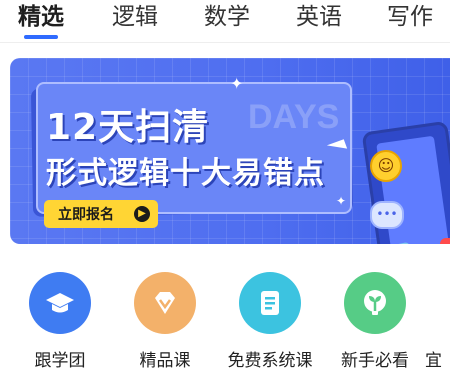 Image resolution: width=450 pixels, height=371 pixels. Describe the element at coordinates (41, 15) in the screenshot. I see `tab-featured: 精选` at that location.